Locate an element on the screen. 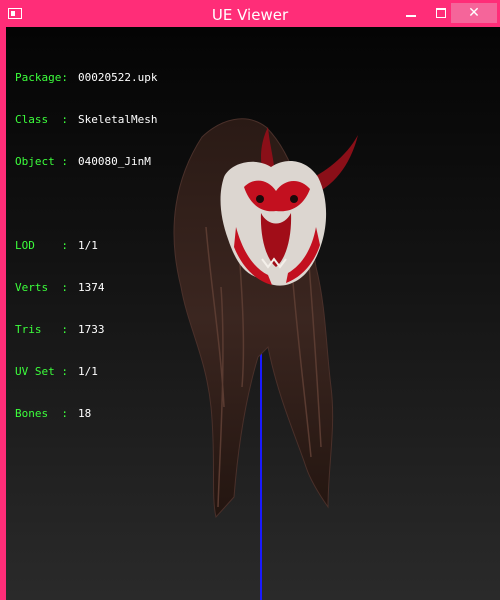 The width and height of the screenshot is (500, 600). title-bar: UE Viewer ✕ is located at coordinates (250, 15).